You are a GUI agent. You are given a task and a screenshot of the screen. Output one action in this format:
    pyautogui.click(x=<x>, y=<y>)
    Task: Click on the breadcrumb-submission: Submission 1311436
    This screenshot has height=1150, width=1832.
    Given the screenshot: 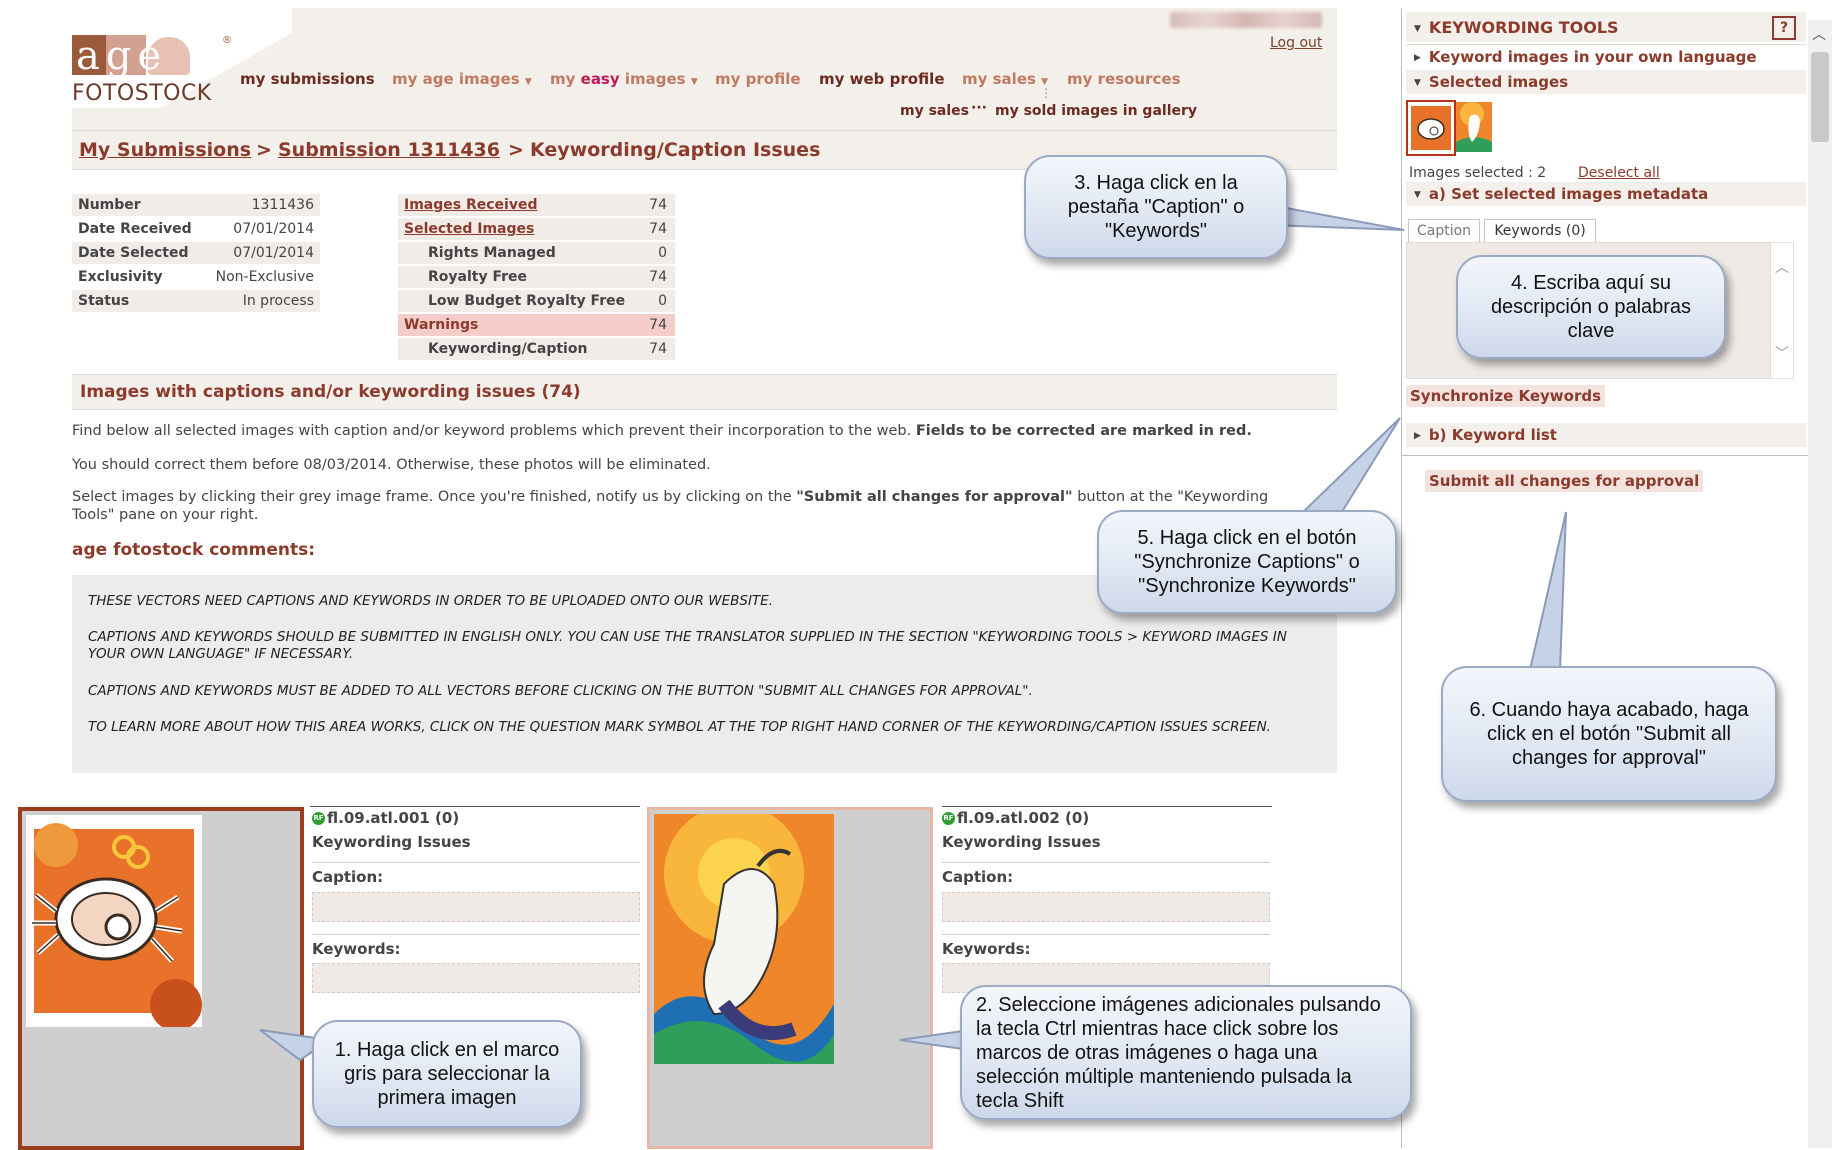 What is the action you would take?
    pyautogui.click(x=389, y=150)
    